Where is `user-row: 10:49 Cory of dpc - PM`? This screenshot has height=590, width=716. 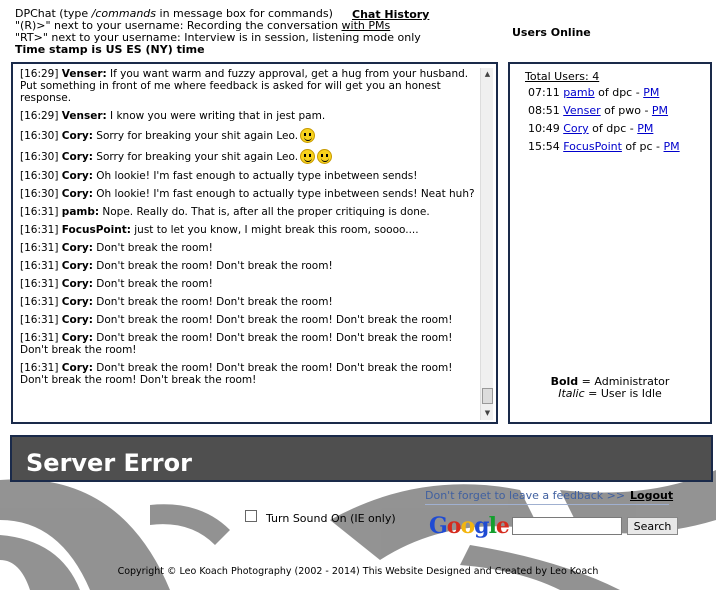
user-row: 10:49 Cory of dpc - PM is located at coordinates (604, 129).